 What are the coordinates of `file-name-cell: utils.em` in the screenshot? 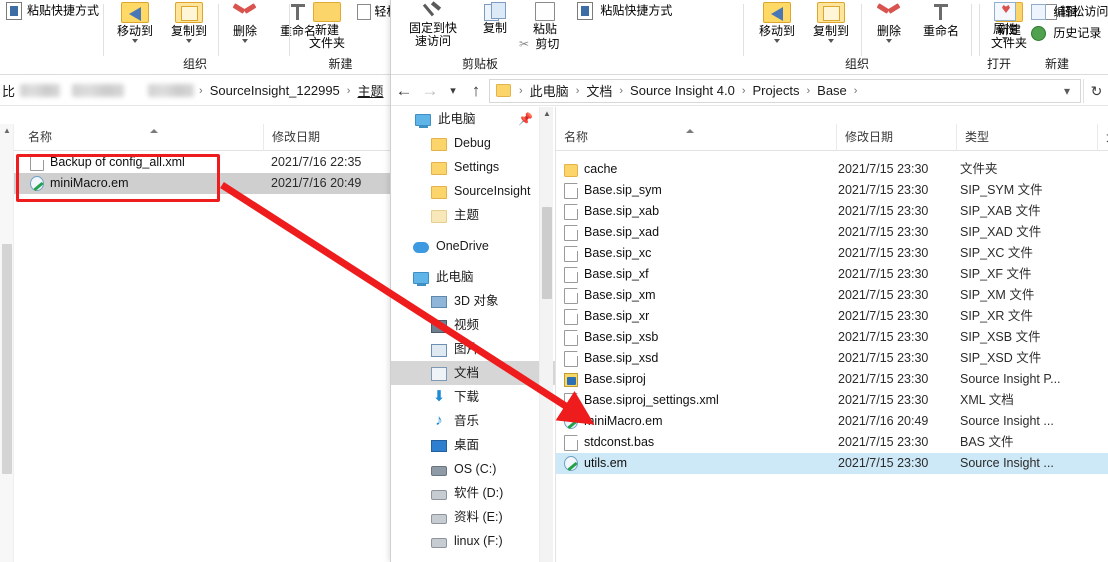 It's located at (595, 463).